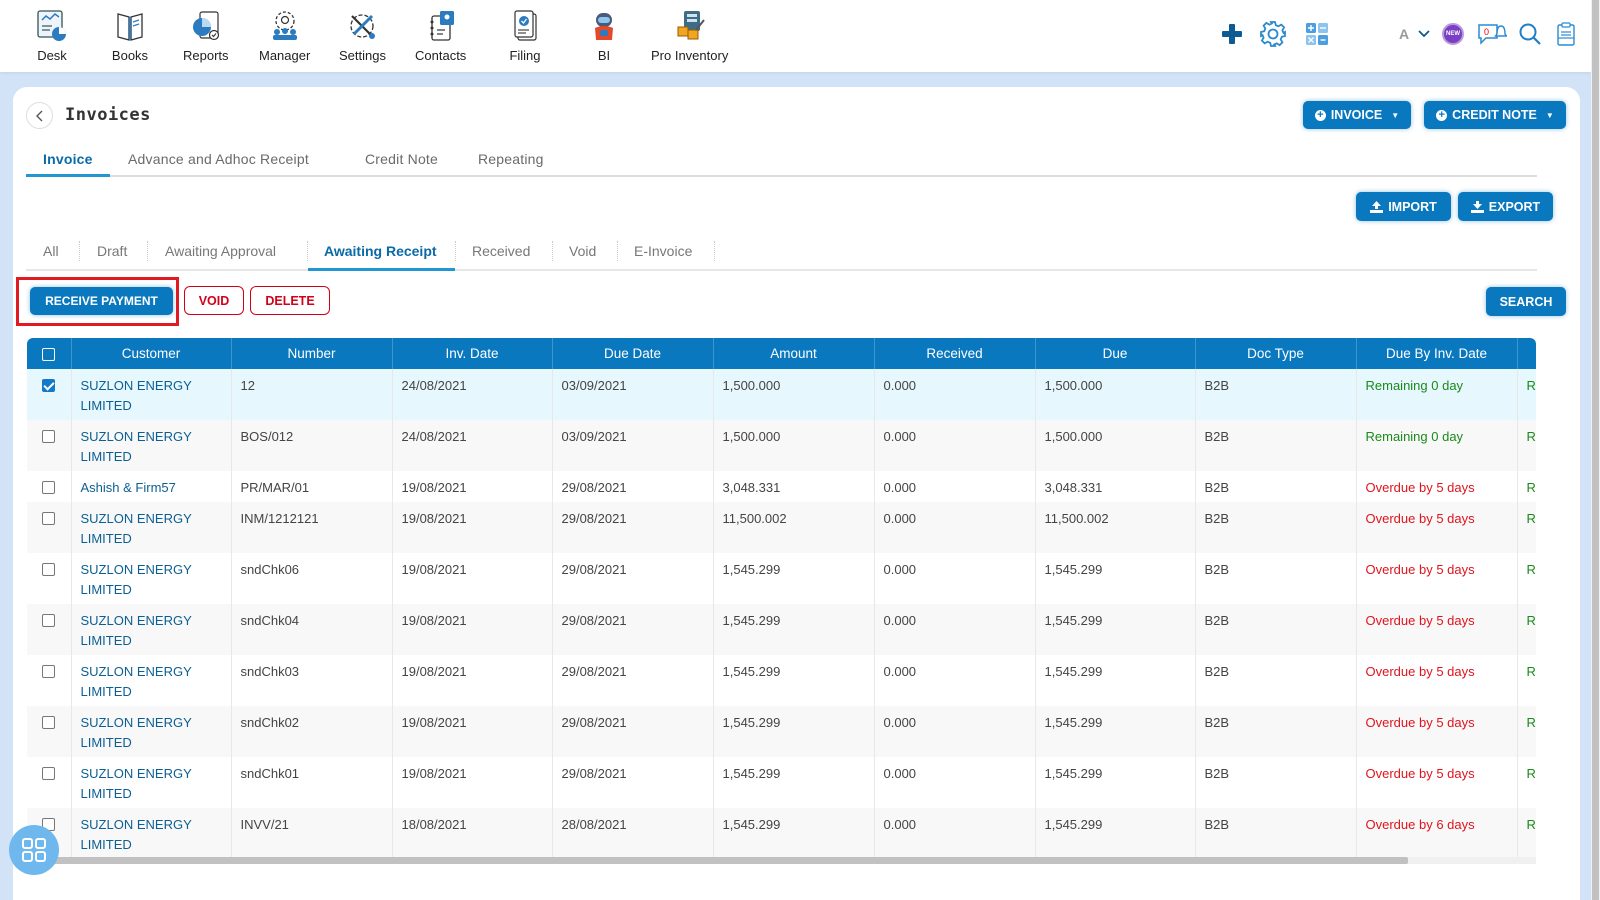 This screenshot has width=1600, height=900. I want to click on nav-item-bi: BI, so click(604, 34).